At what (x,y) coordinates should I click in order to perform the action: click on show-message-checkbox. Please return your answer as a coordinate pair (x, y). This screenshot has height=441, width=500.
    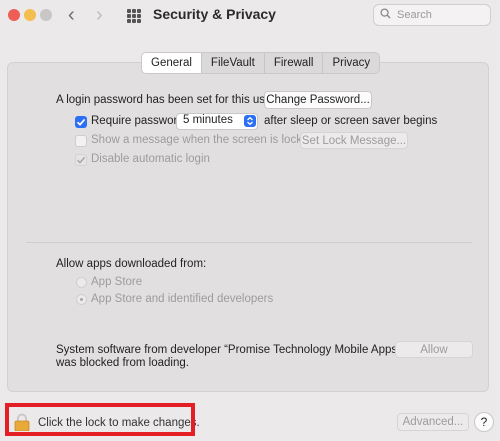
    Looking at the image, I should click on (81, 141).